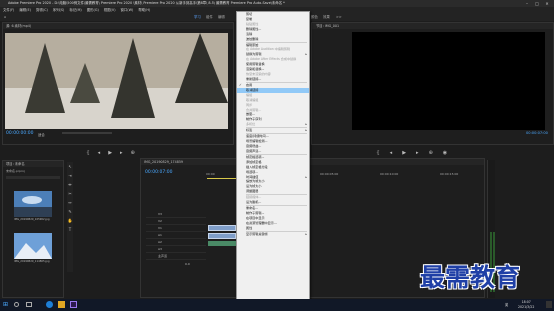 The image size is (554, 311). What do you see at coordinates (255, 181) in the screenshot?
I see `context-menu-item-label: 缩放为帧大小` at bounding box center [255, 181].